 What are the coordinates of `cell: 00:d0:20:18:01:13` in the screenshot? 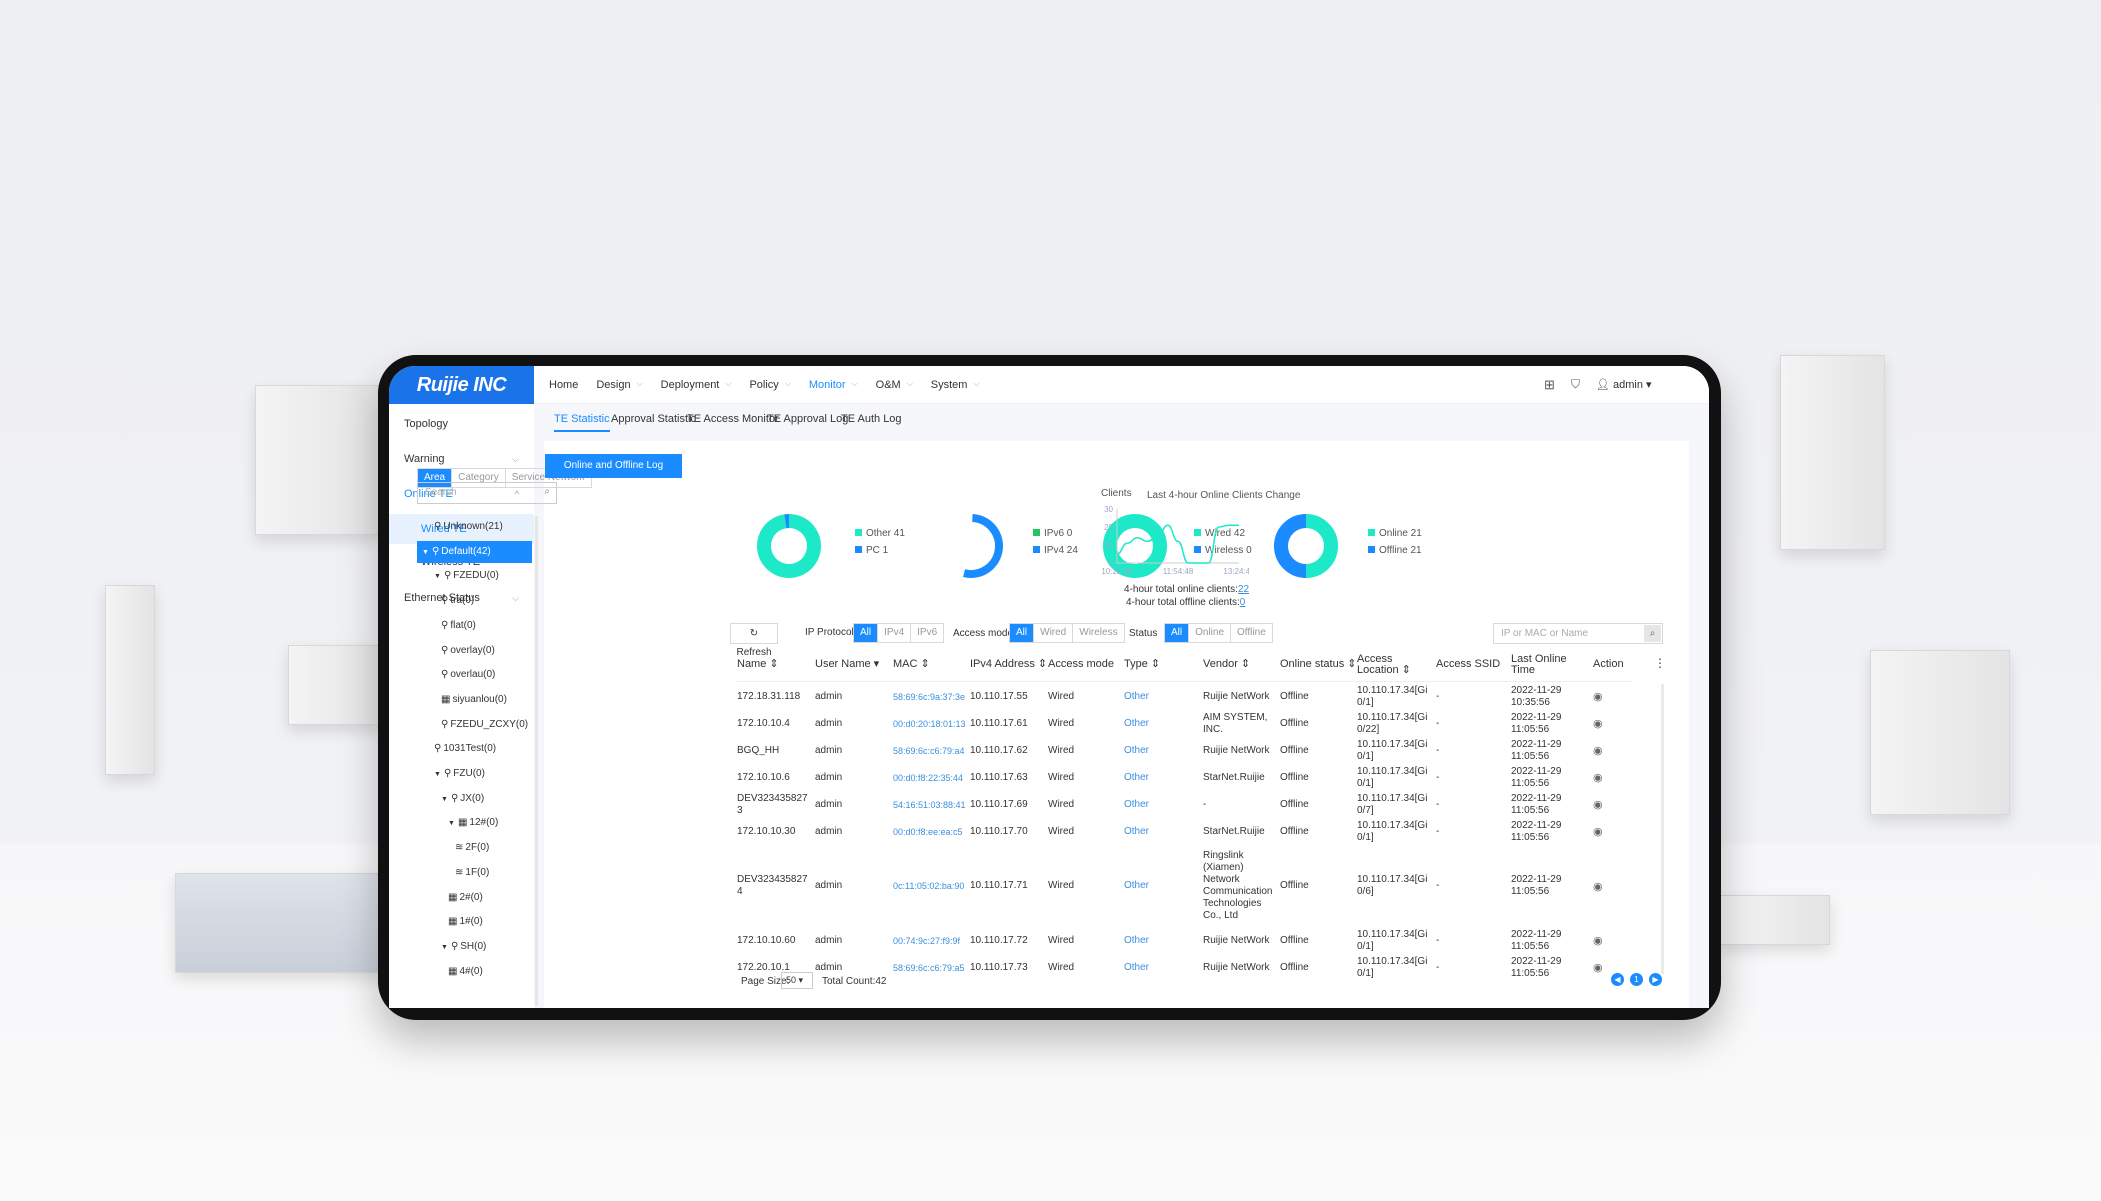 It's located at (931, 724).